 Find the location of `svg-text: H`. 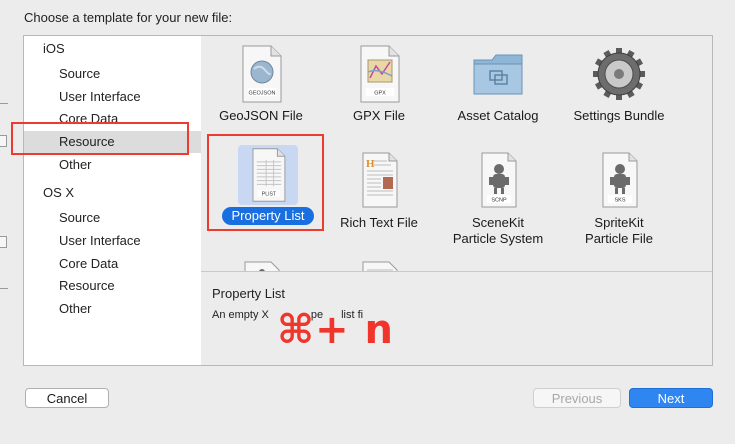

svg-text: H is located at coordinates (370, 164).